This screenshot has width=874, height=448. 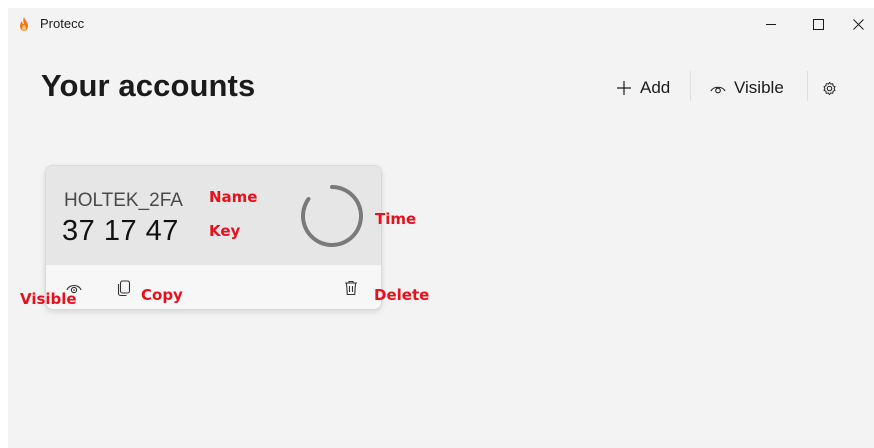 What do you see at coordinates (624, 88) in the screenshot?
I see `plus-icon` at bounding box center [624, 88].